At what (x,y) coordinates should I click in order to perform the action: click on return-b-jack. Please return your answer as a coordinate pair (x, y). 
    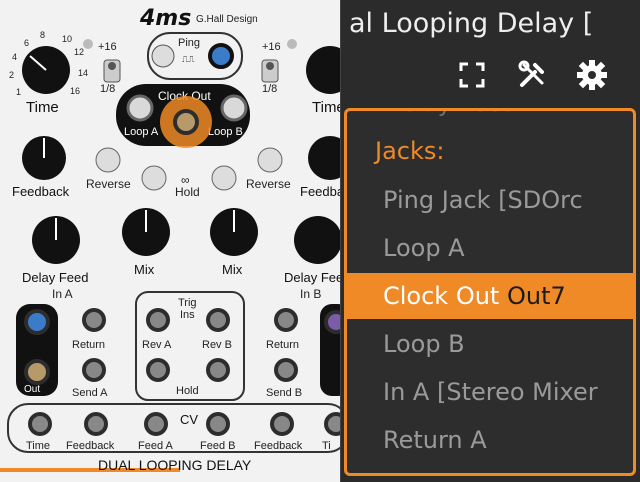
    Looking at the image, I should click on (286, 320).